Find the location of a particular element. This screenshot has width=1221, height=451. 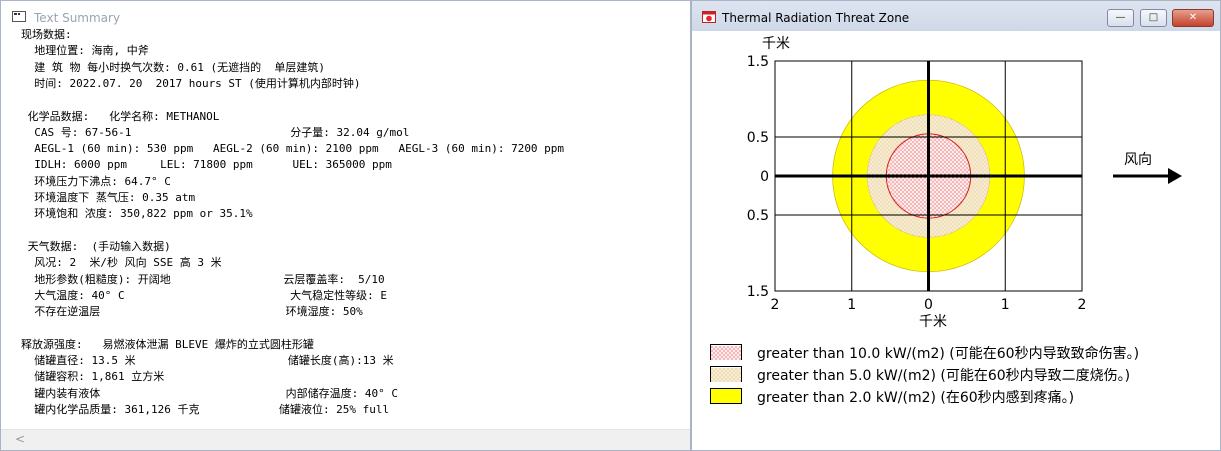

minimize-button: — is located at coordinates (1120, 18).